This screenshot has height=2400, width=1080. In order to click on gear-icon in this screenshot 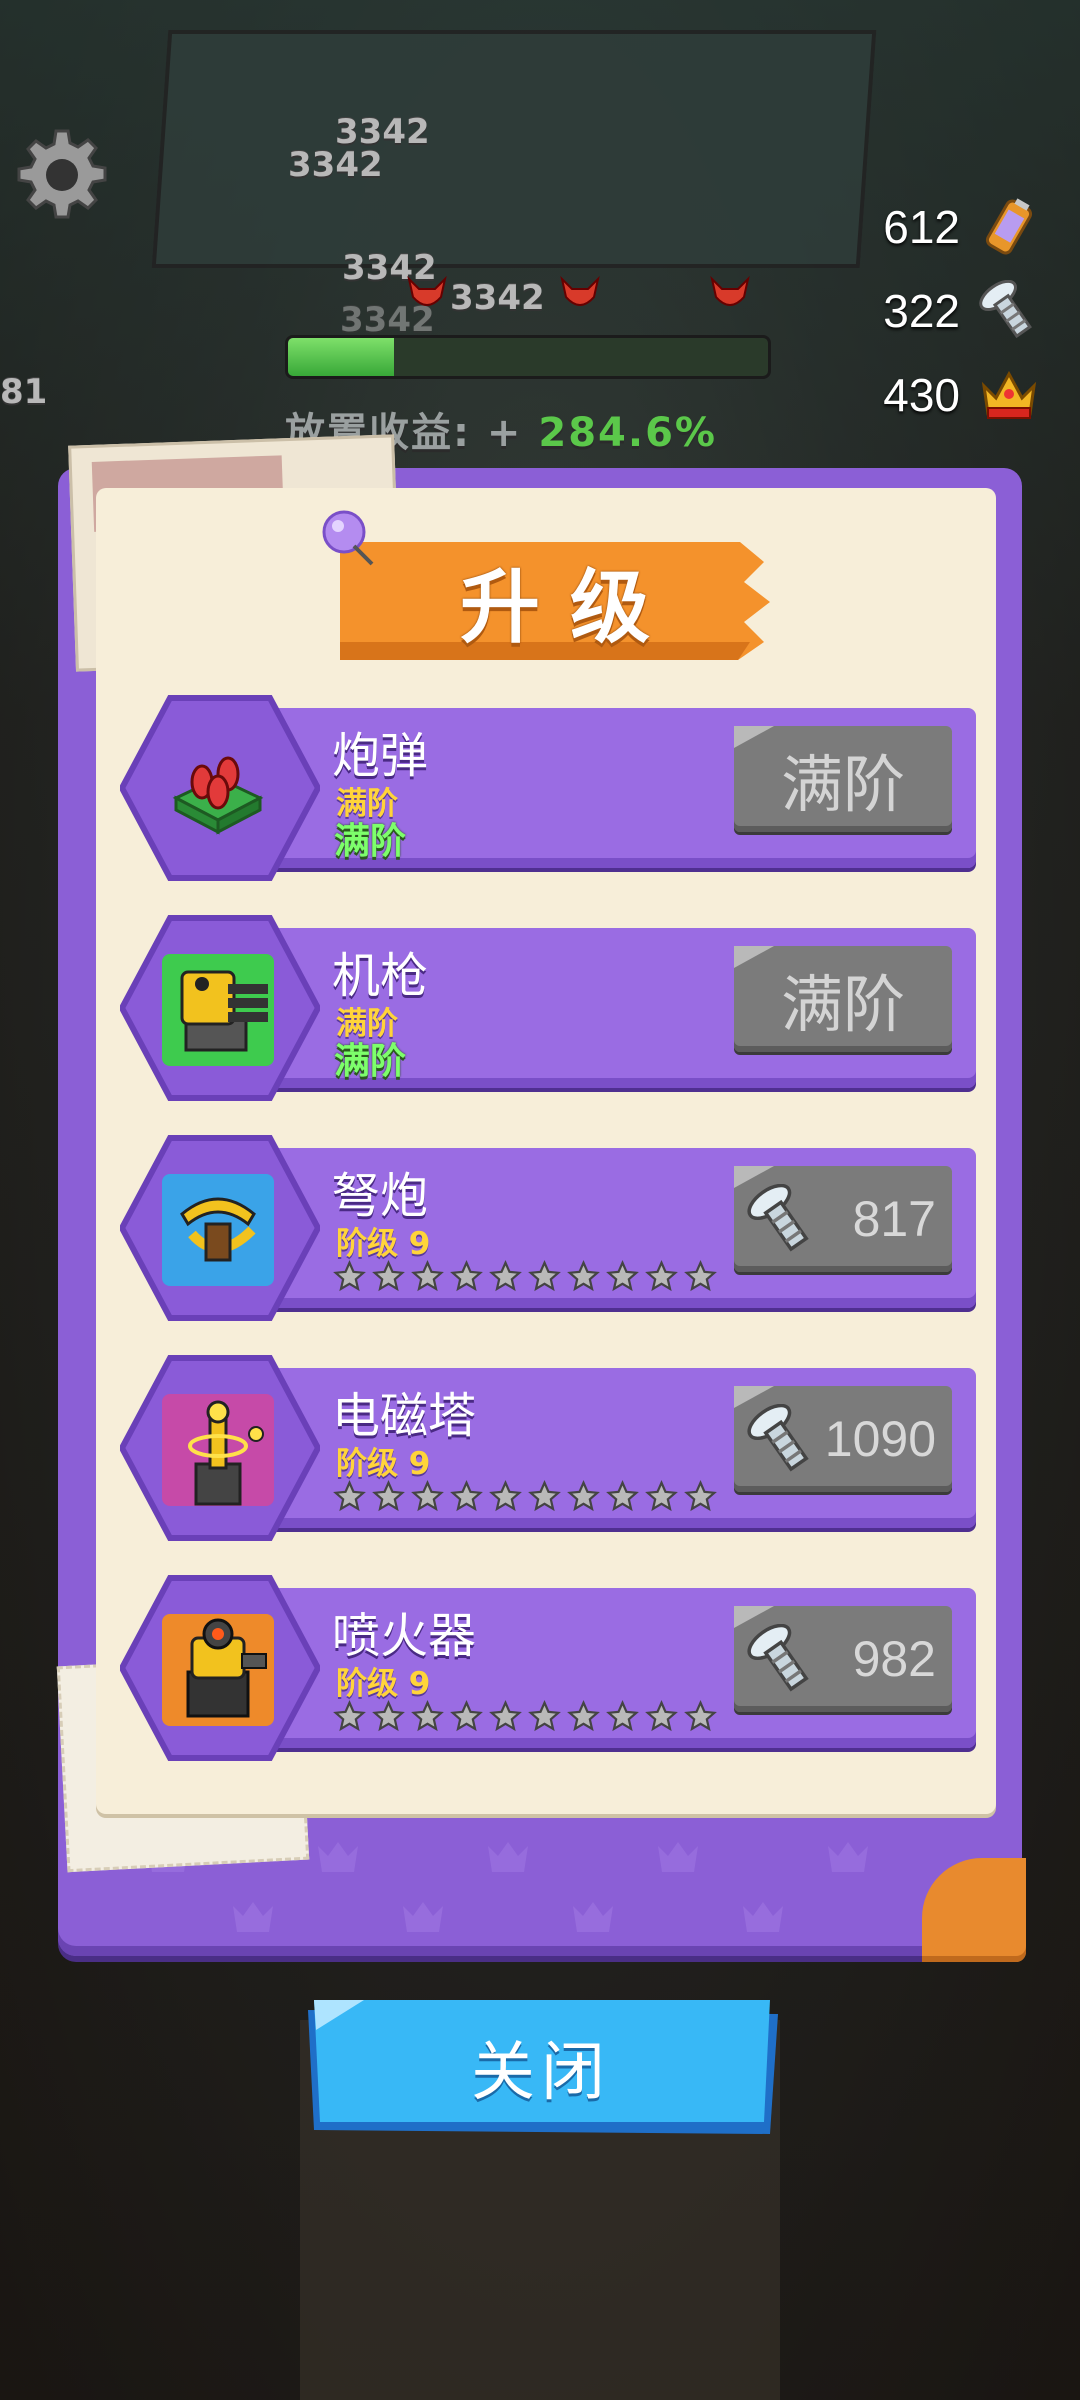, I will do `click(62, 175)`.